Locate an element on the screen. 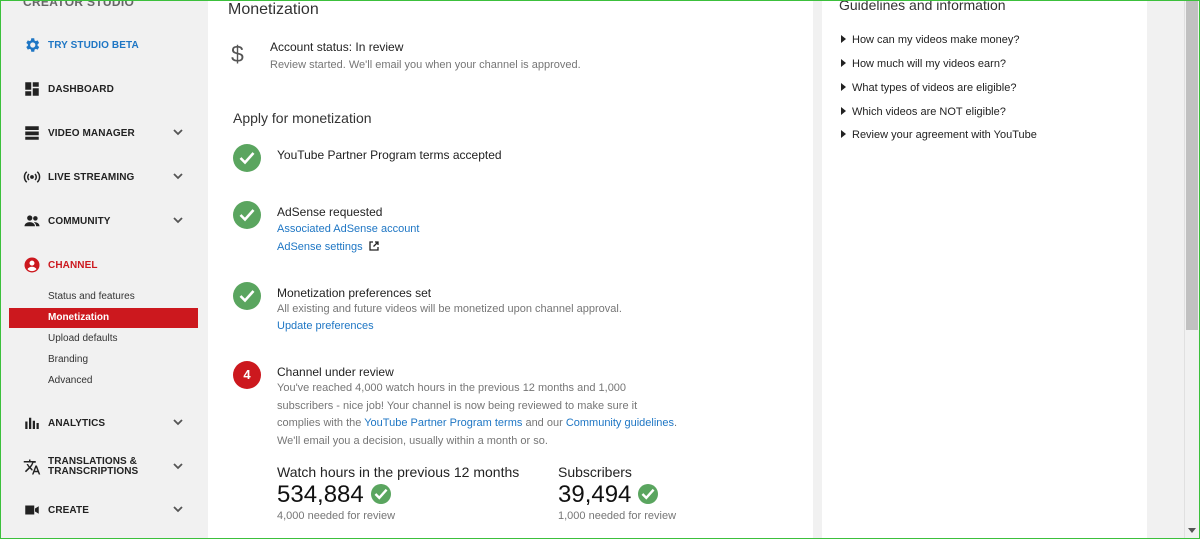 The height and width of the screenshot is (539, 1200). account-status: Account status: In review is located at coordinates (337, 47).